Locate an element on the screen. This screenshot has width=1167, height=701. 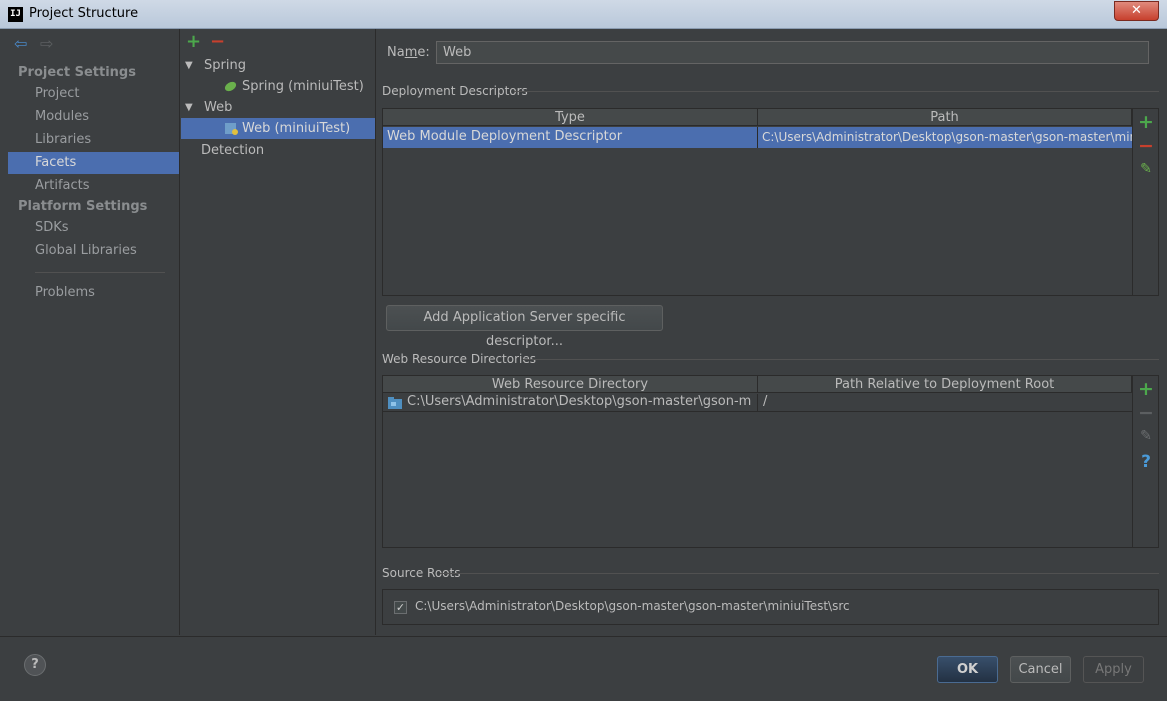
title-bar: IJ Project Structure ✕ is located at coordinates (583, 14).